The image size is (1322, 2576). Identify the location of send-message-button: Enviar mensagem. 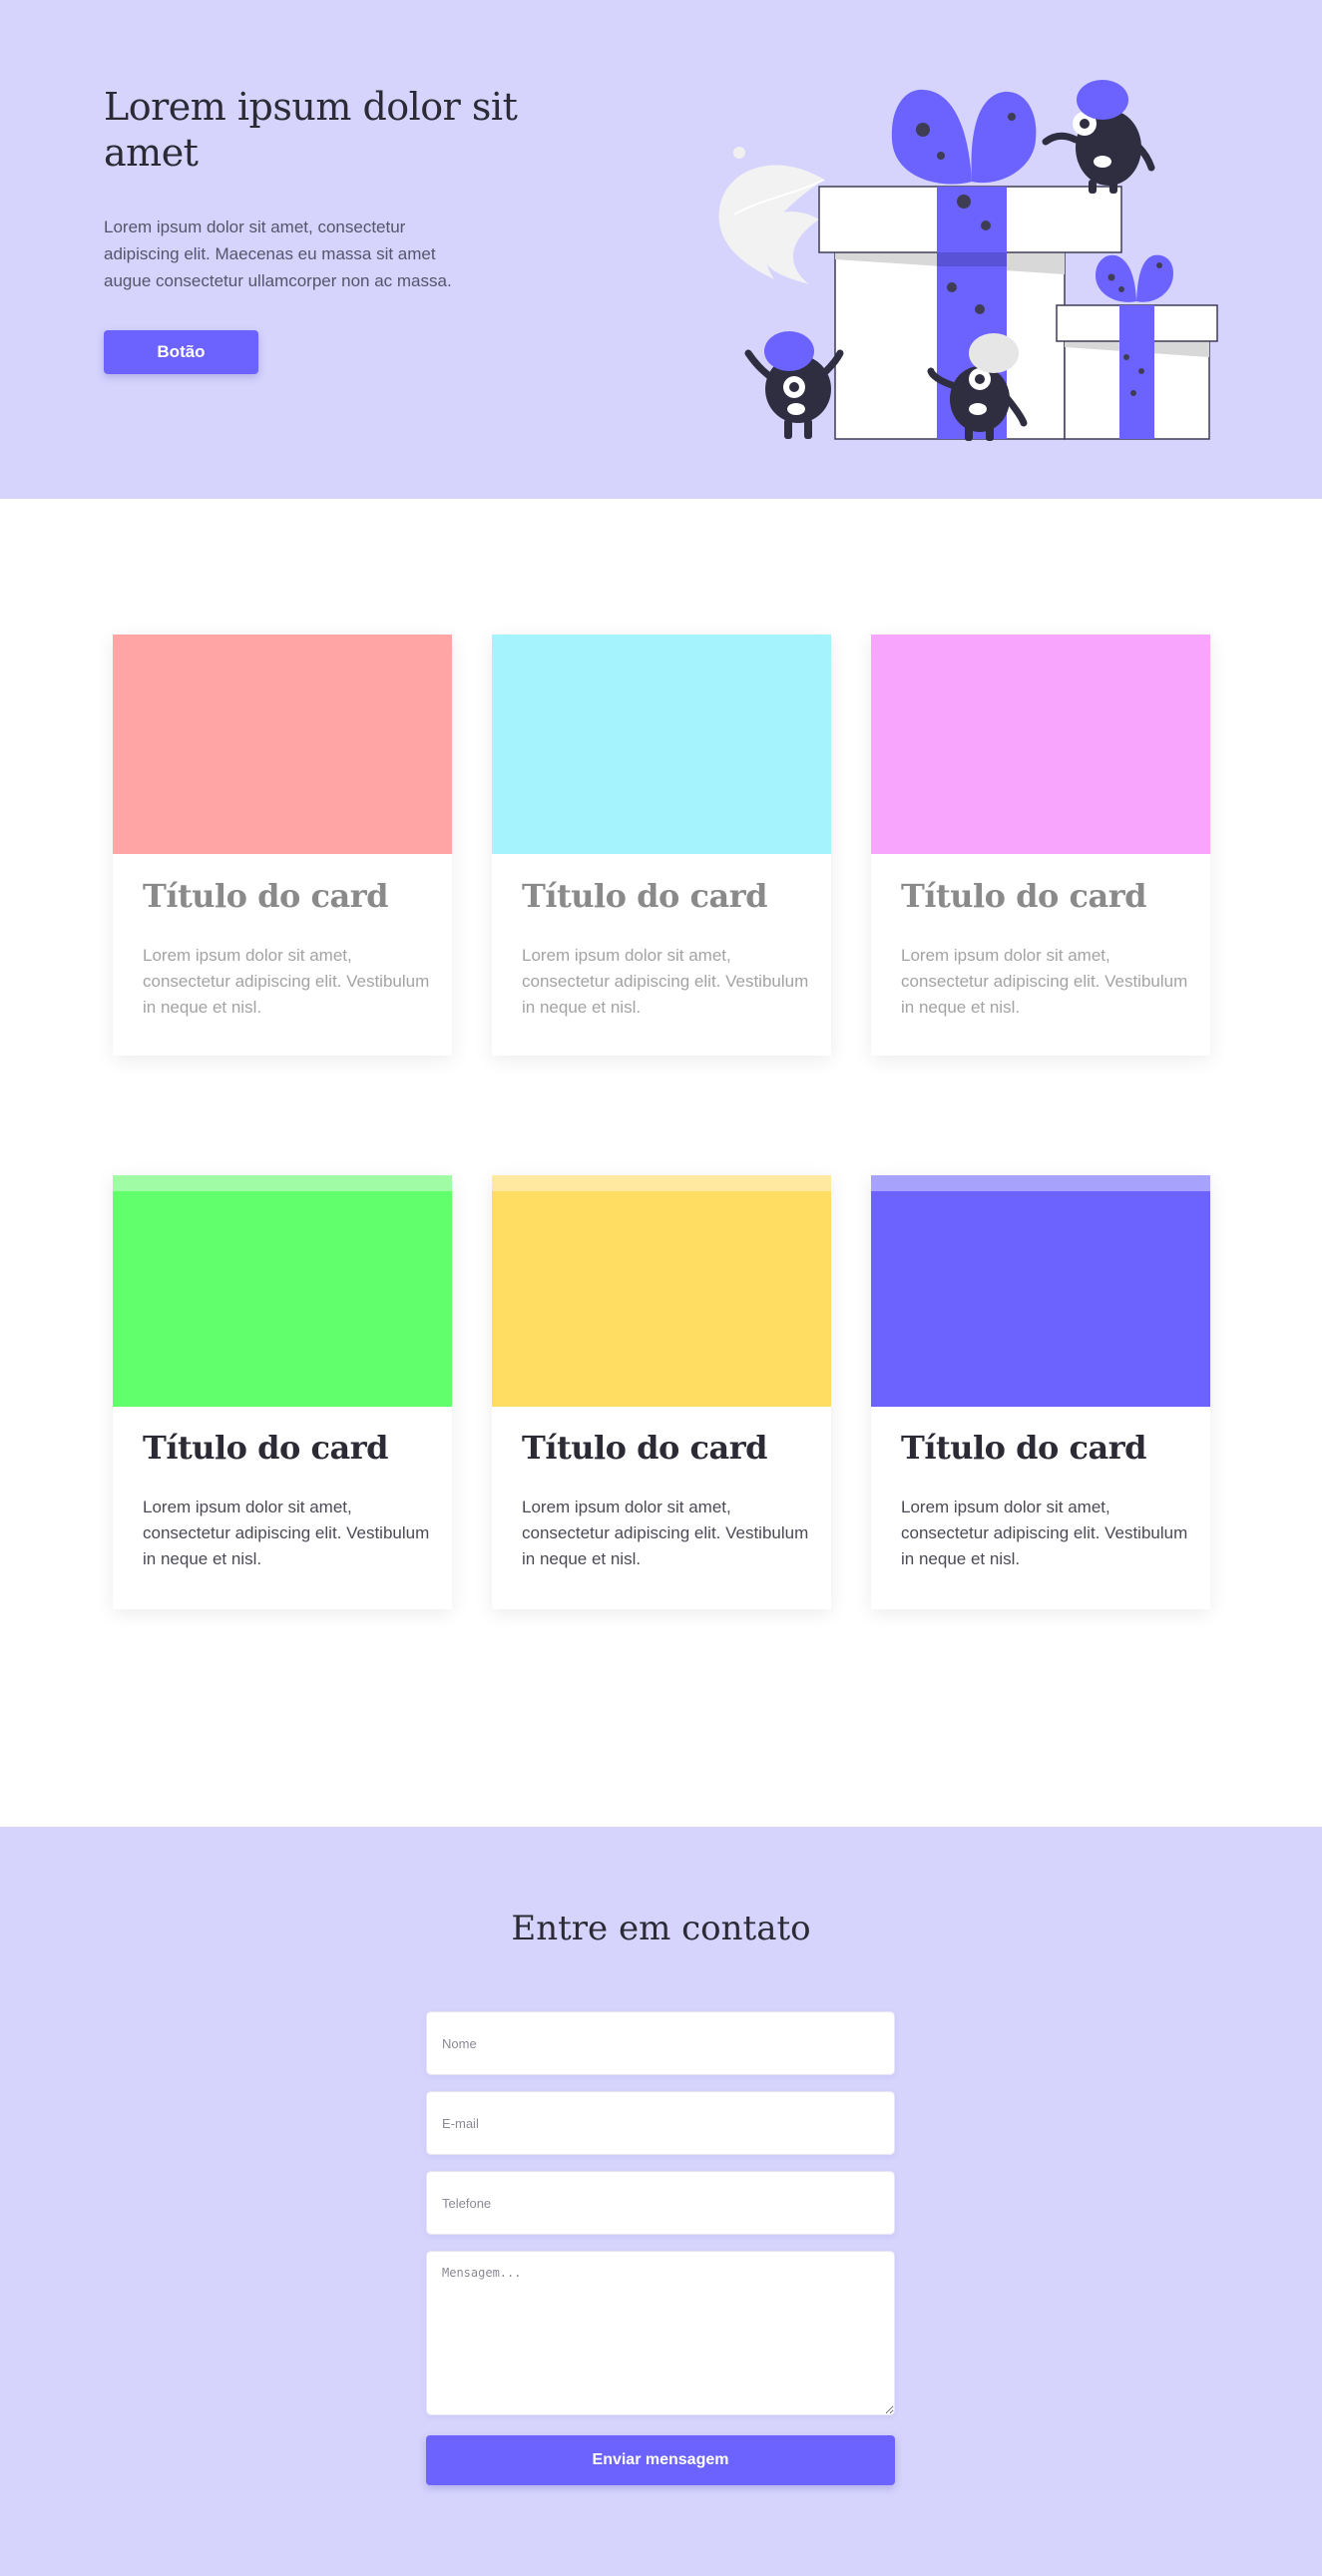
(660, 2460).